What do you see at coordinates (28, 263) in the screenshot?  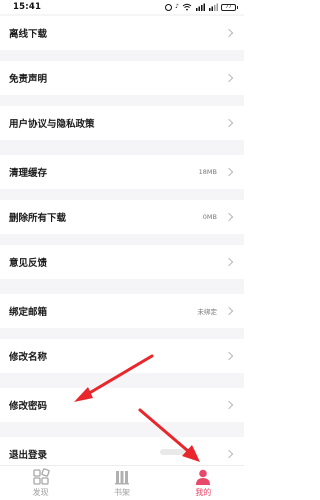 I see `settings-item-label: 意见反馈` at bounding box center [28, 263].